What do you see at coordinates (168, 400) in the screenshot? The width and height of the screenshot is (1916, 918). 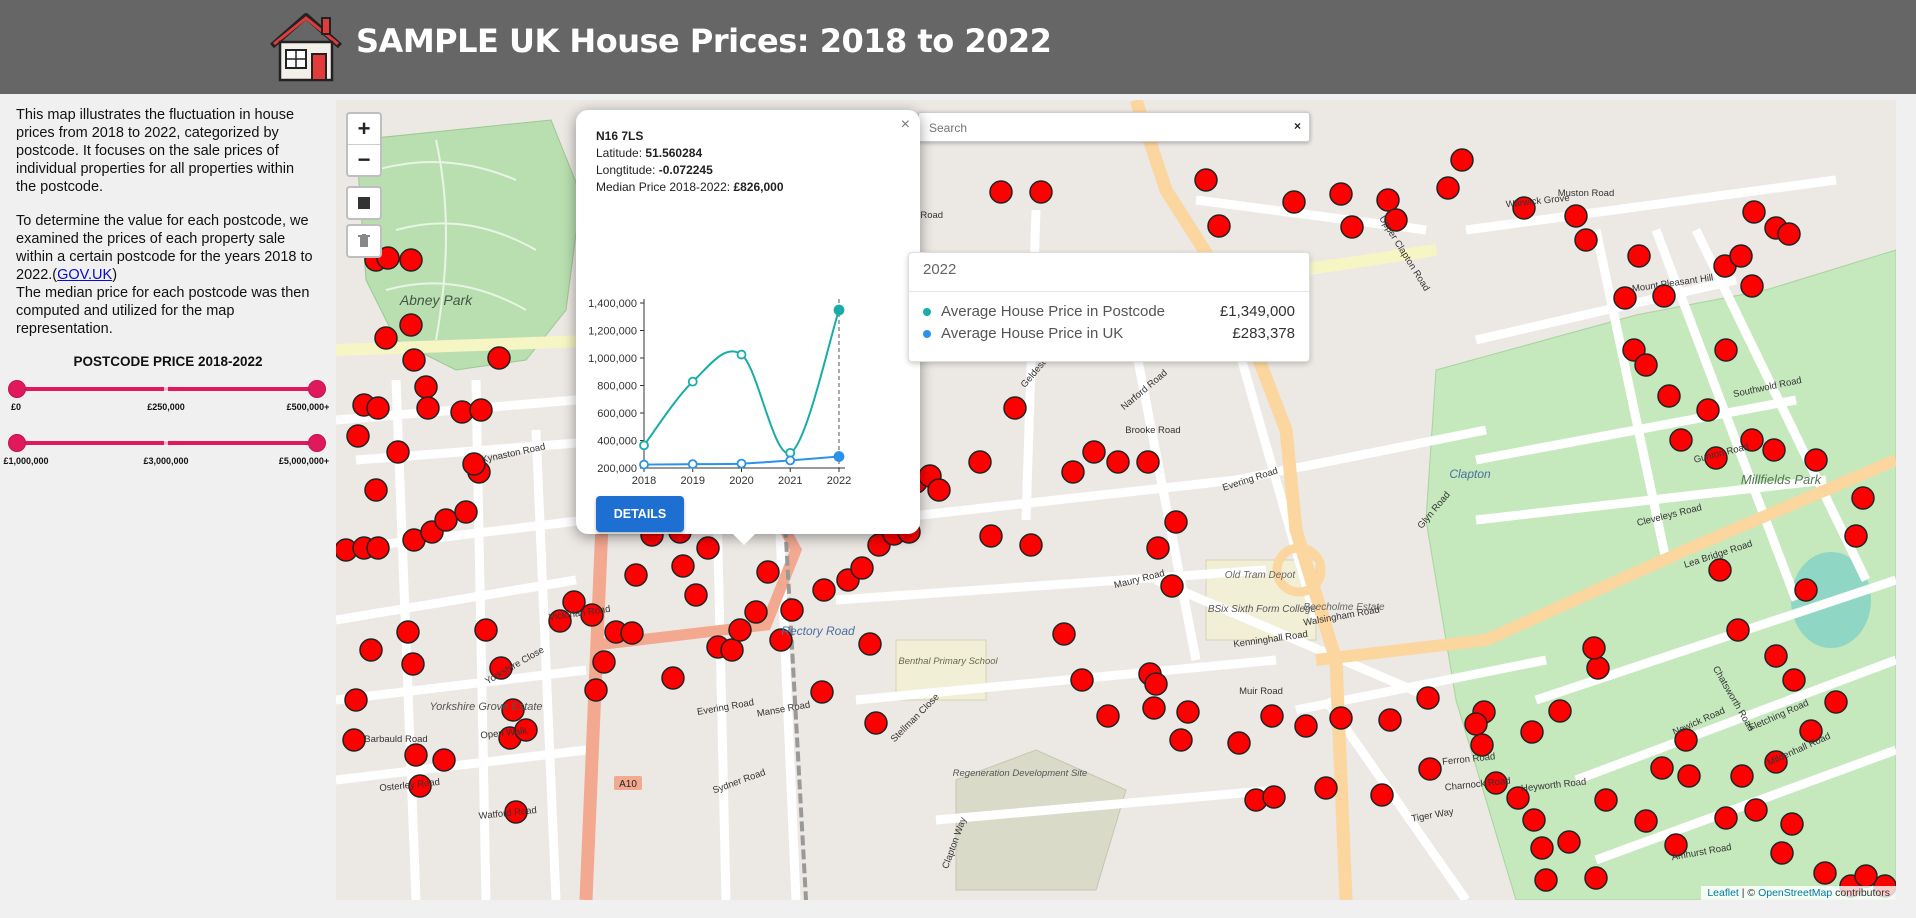 I see `price-range-slider-low: £0 £250,000 £500,000+` at bounding box center [168, 400].